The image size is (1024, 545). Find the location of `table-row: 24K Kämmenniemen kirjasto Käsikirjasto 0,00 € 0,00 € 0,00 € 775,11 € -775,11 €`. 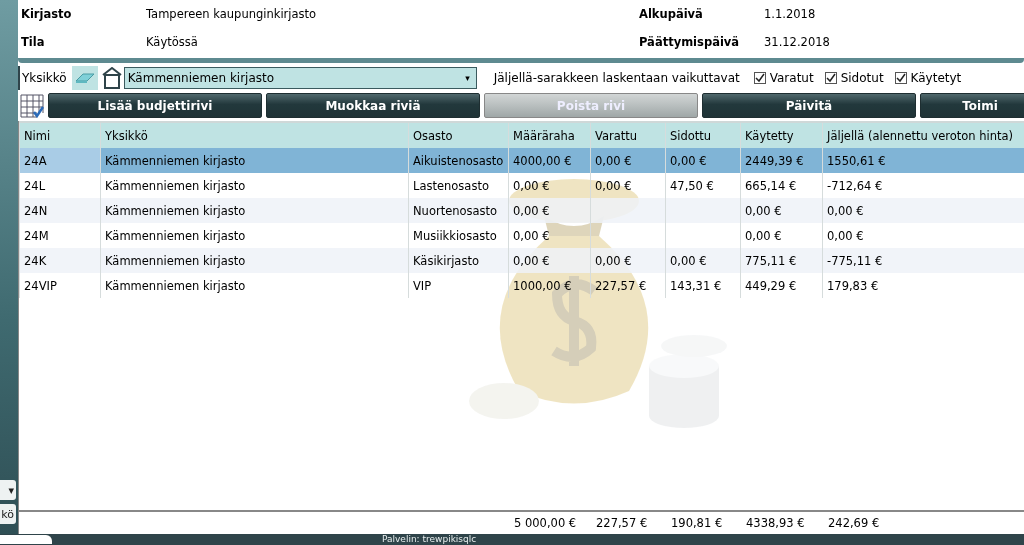

table-row: 24K Kämmenniemen kirjasto Käsikirjasto 0,00 € 0,00 € 0,00 € 775,11 € -775,11 € is located at coordinates (521, 260).